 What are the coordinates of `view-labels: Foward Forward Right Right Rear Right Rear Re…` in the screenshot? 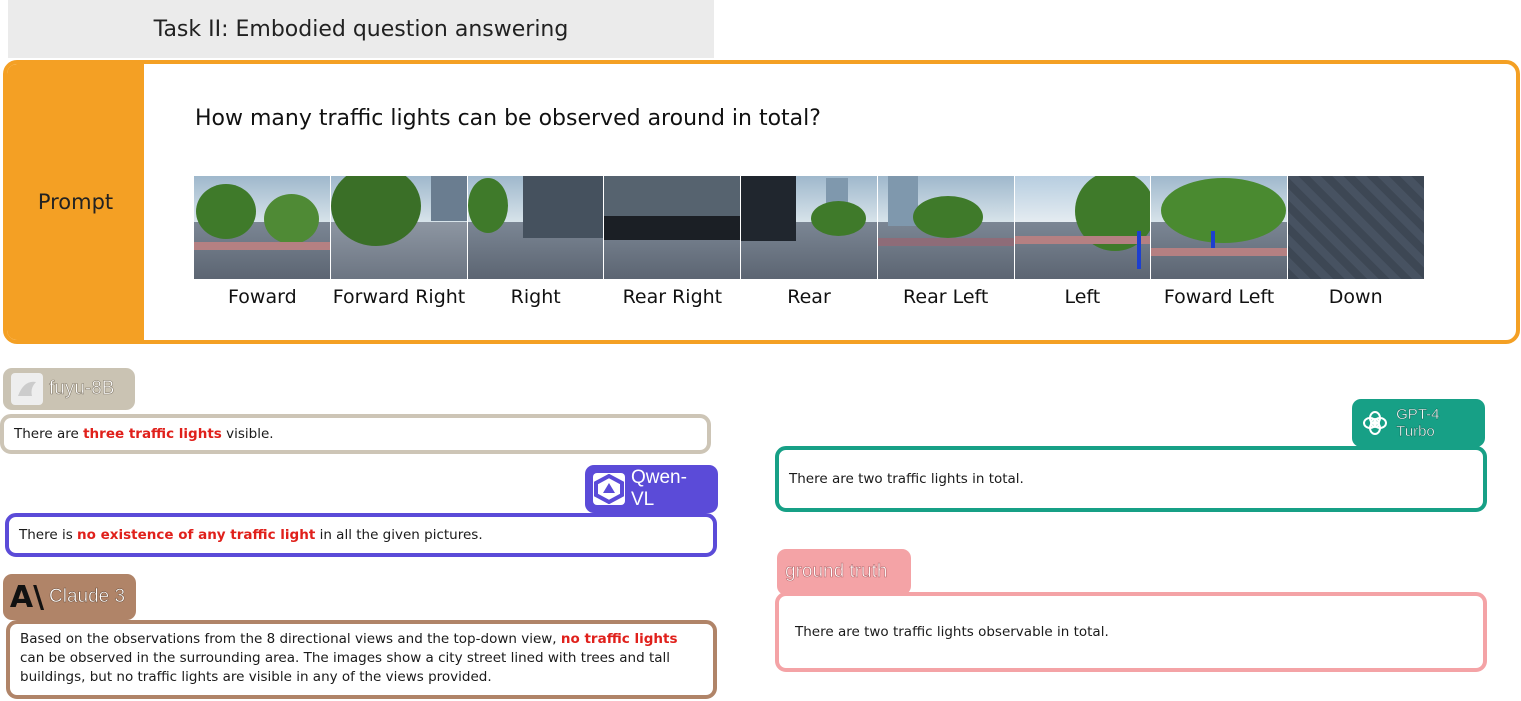 It's located at (809, 297).